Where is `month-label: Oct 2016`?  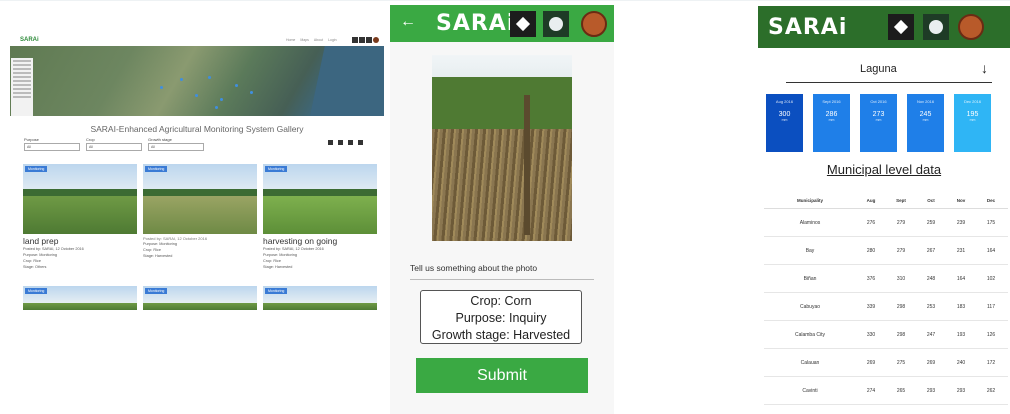
month-label: Oct 2016 is located at coordinates (878, 101).